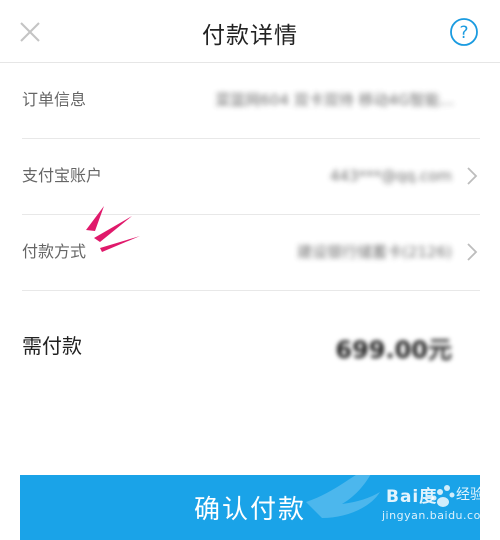 The width and height of the screenshot is (500, 540). What do you see at coordinates (374, 252) in the screenshot?
I see `payment-method-value: 建设银行储蓄卡(2126)` at bounding box center [374, 252].